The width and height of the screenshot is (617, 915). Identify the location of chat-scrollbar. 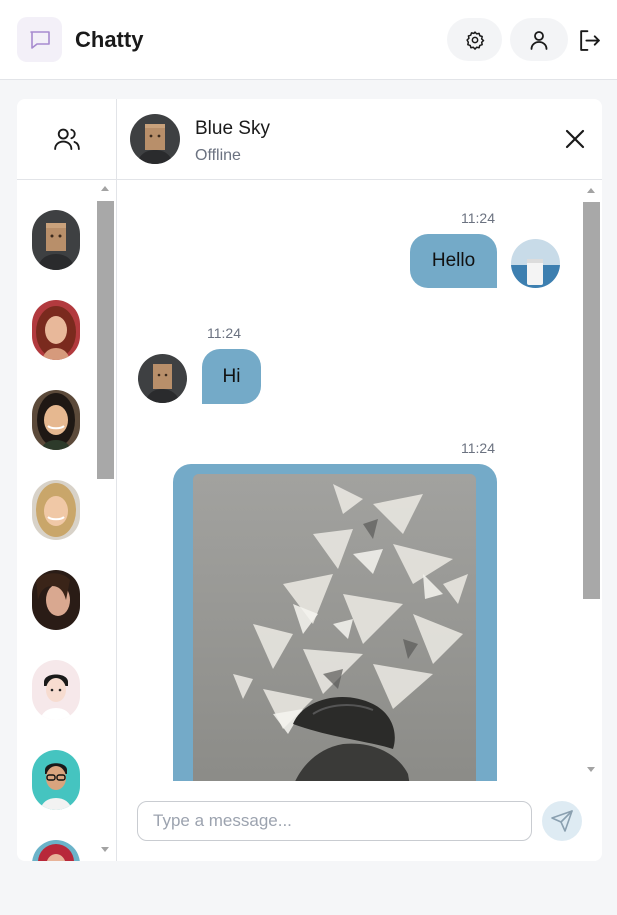
(591, 400).